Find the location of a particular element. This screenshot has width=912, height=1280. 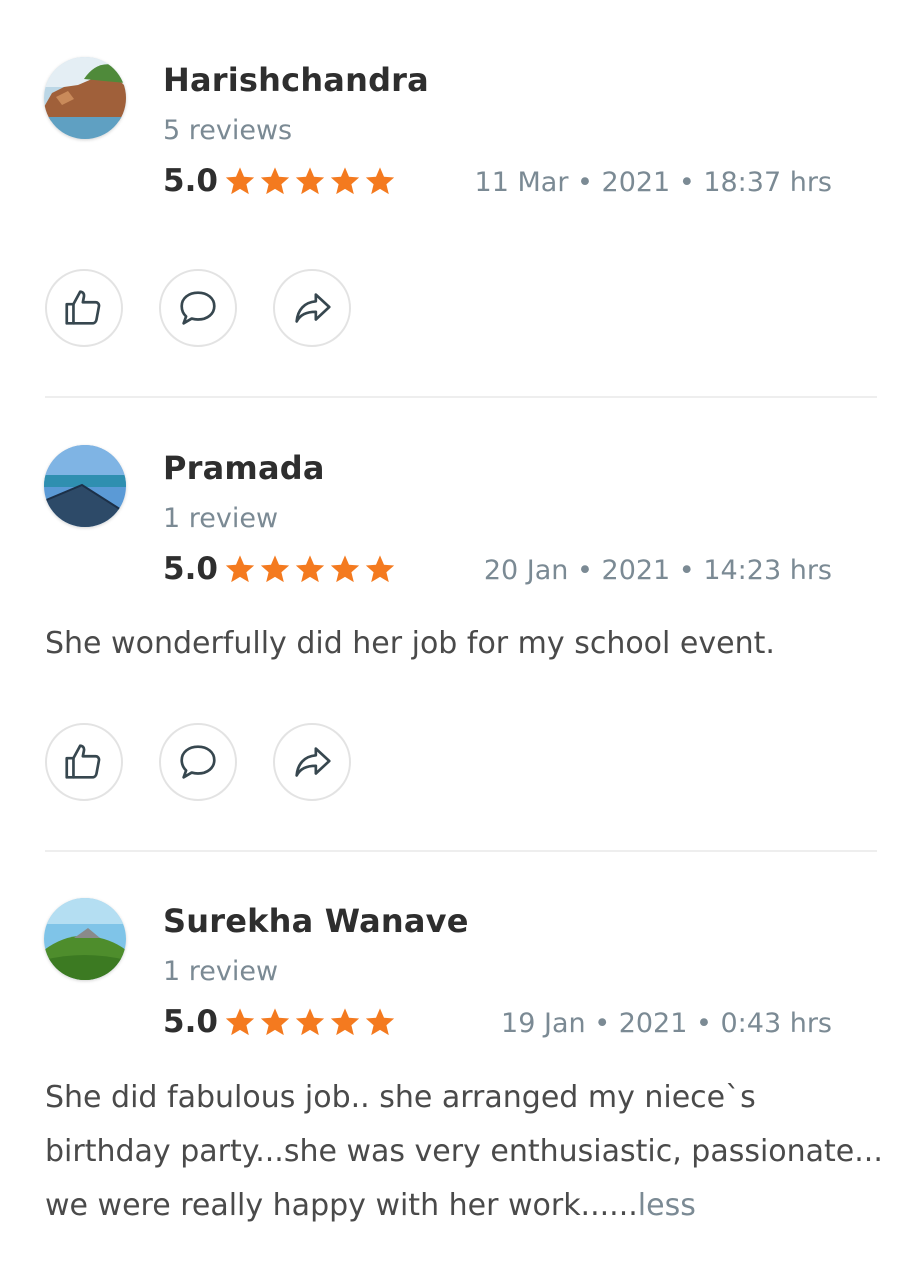

review-date: 11 Mar • 2021 • 18:37 hrs is located at coordinates (653, 182).